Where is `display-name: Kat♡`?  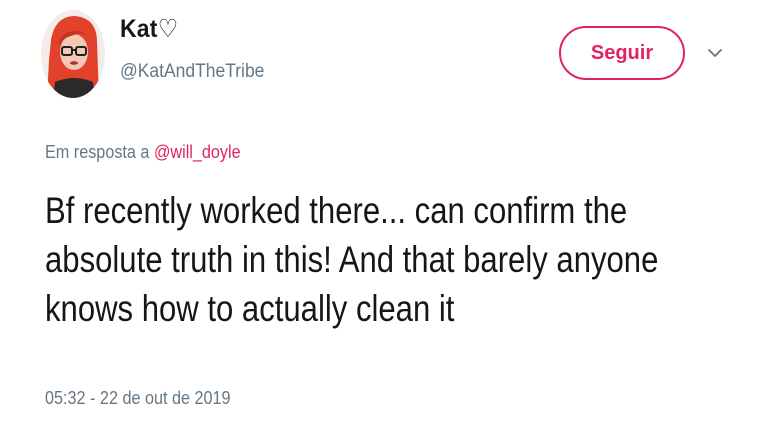
display-name: Kat♡ is located at coordinates (149, 29).